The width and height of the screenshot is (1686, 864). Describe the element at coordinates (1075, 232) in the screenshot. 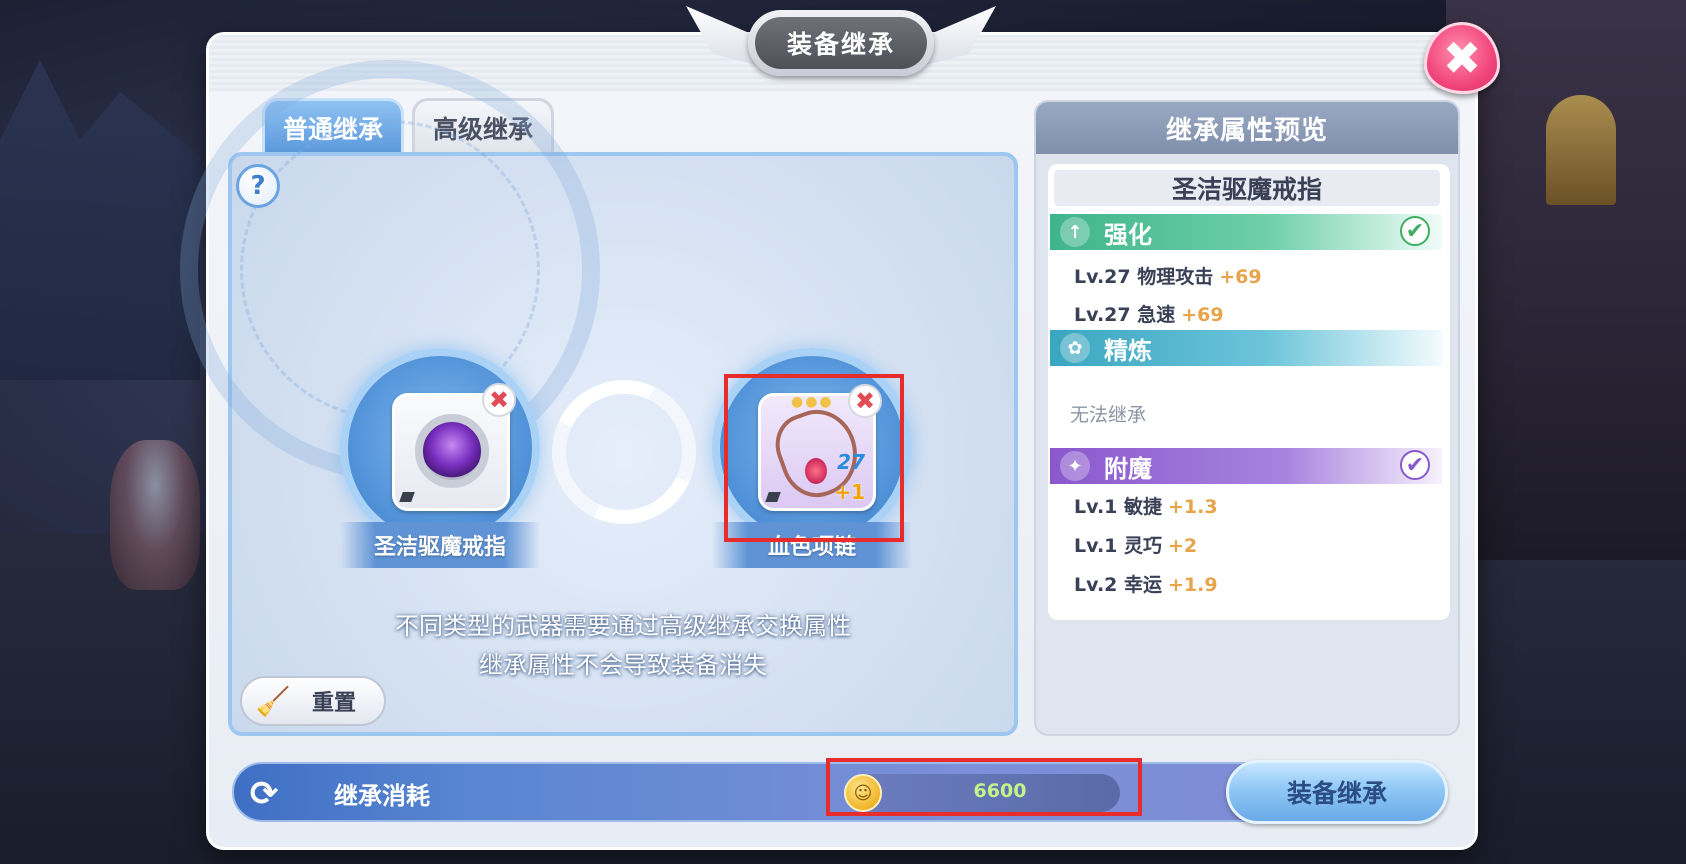

I see `arrow-up-icon: ↑` at that location.